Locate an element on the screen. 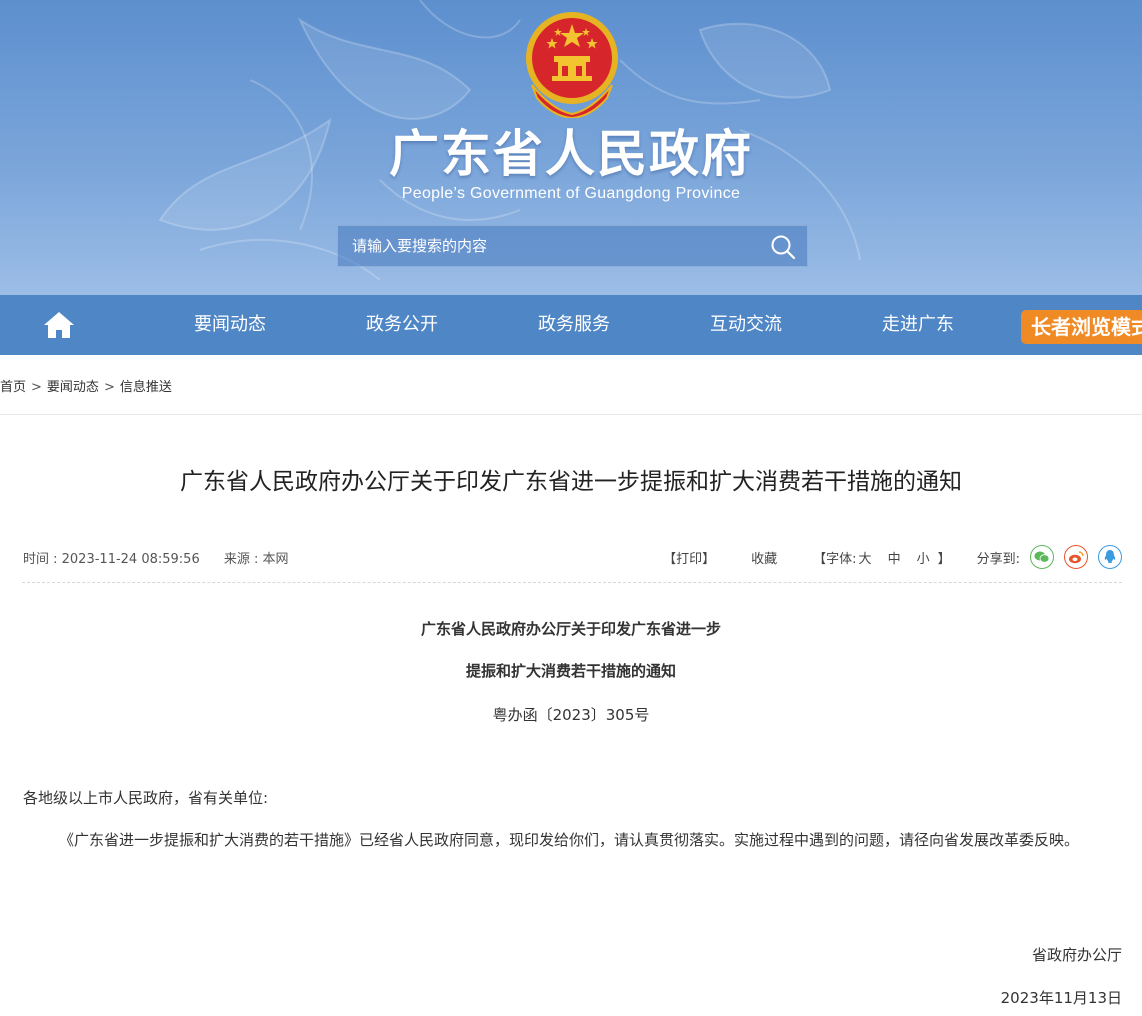  font-size-medium: 中 is located at coordinates (894, 557).